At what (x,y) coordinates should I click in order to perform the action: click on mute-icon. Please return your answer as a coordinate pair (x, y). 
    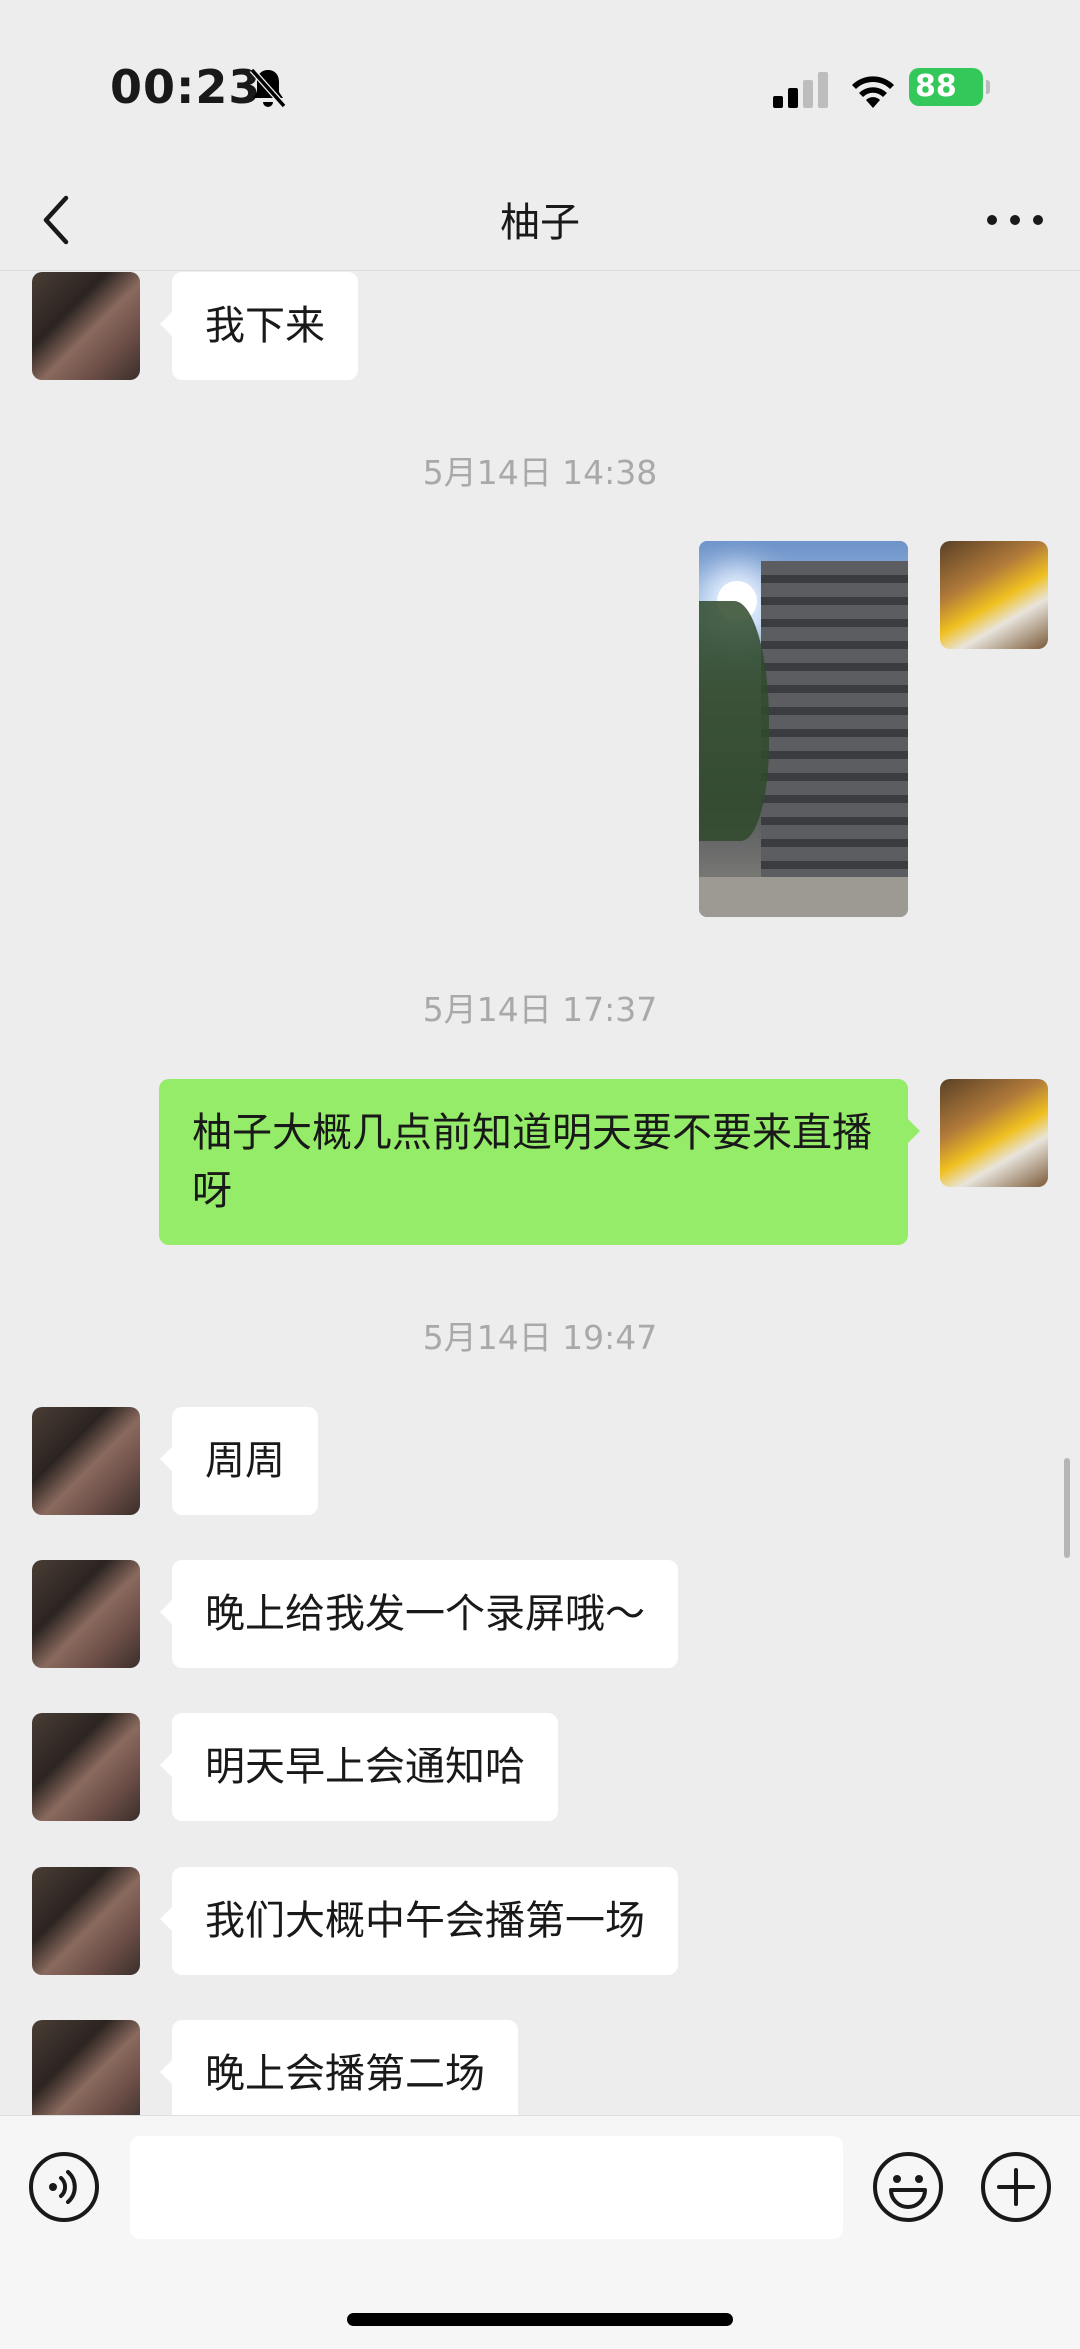
    Looking at the image, I should click on (268, 88).